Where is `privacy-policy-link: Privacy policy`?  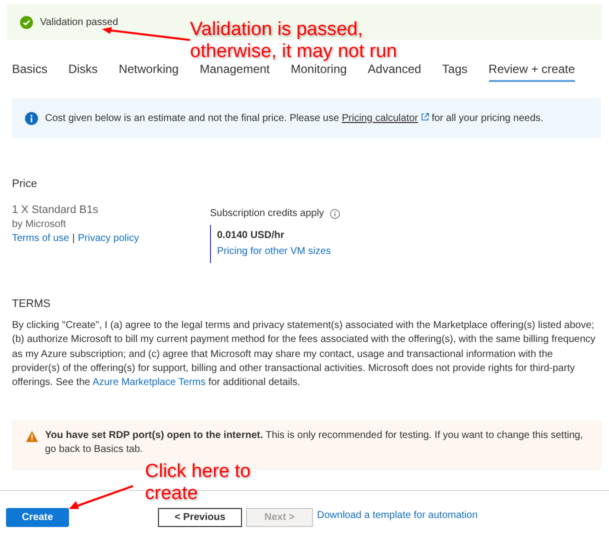 privacy-policy-link: Privacy policy is located at coordinates (108, 238).